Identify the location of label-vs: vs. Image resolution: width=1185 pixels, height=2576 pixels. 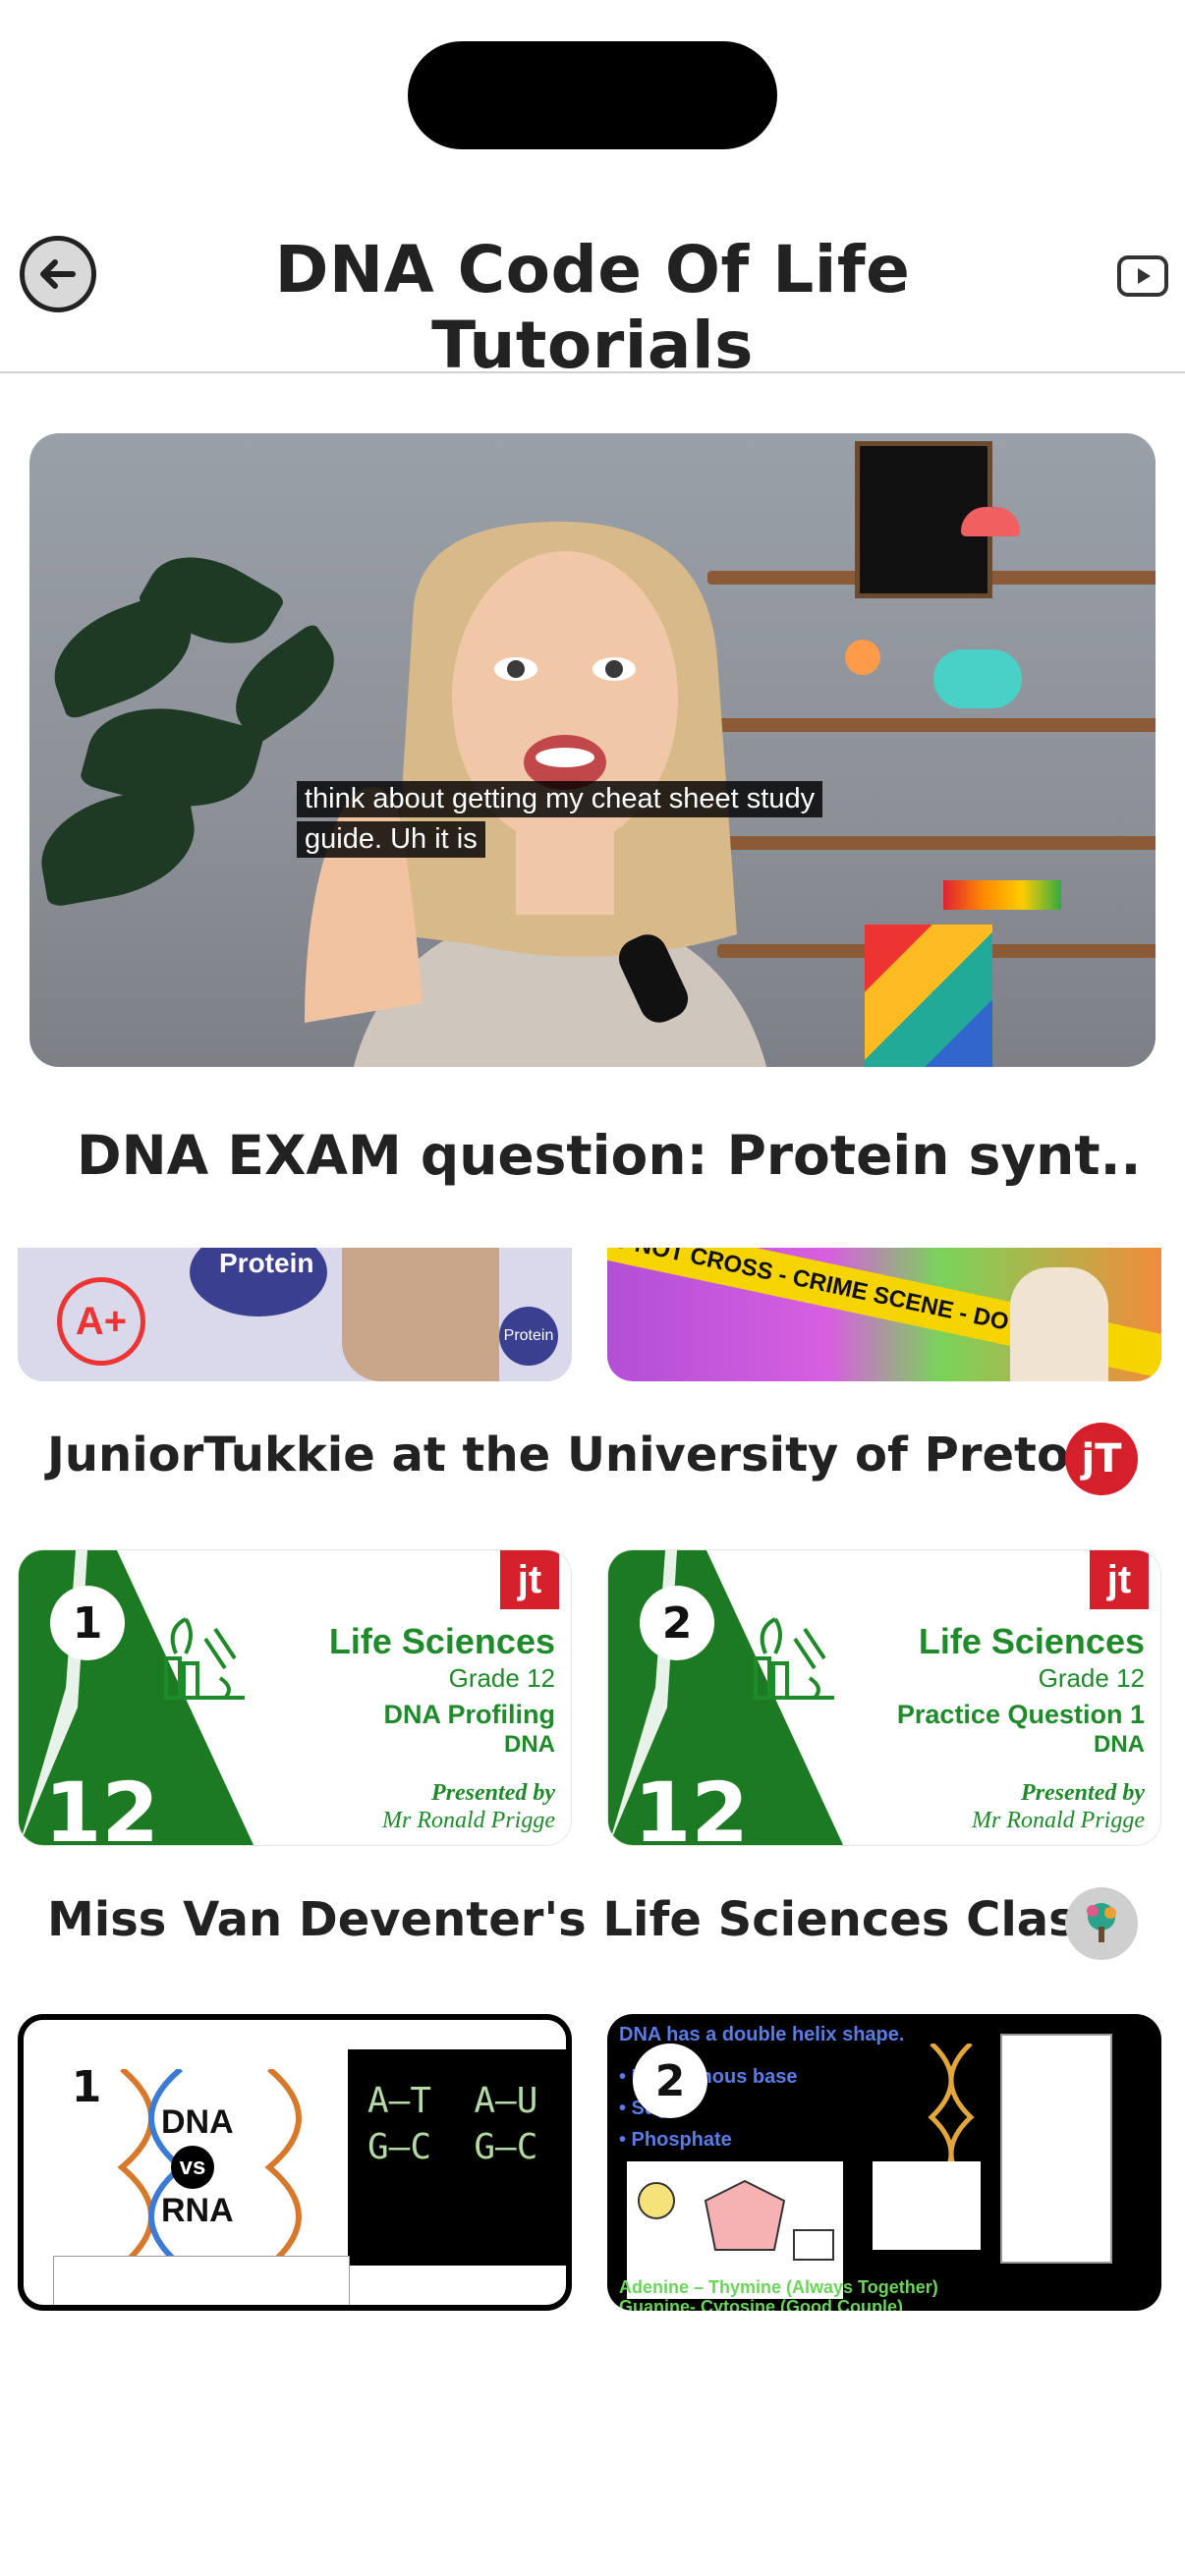
(193, 2167).